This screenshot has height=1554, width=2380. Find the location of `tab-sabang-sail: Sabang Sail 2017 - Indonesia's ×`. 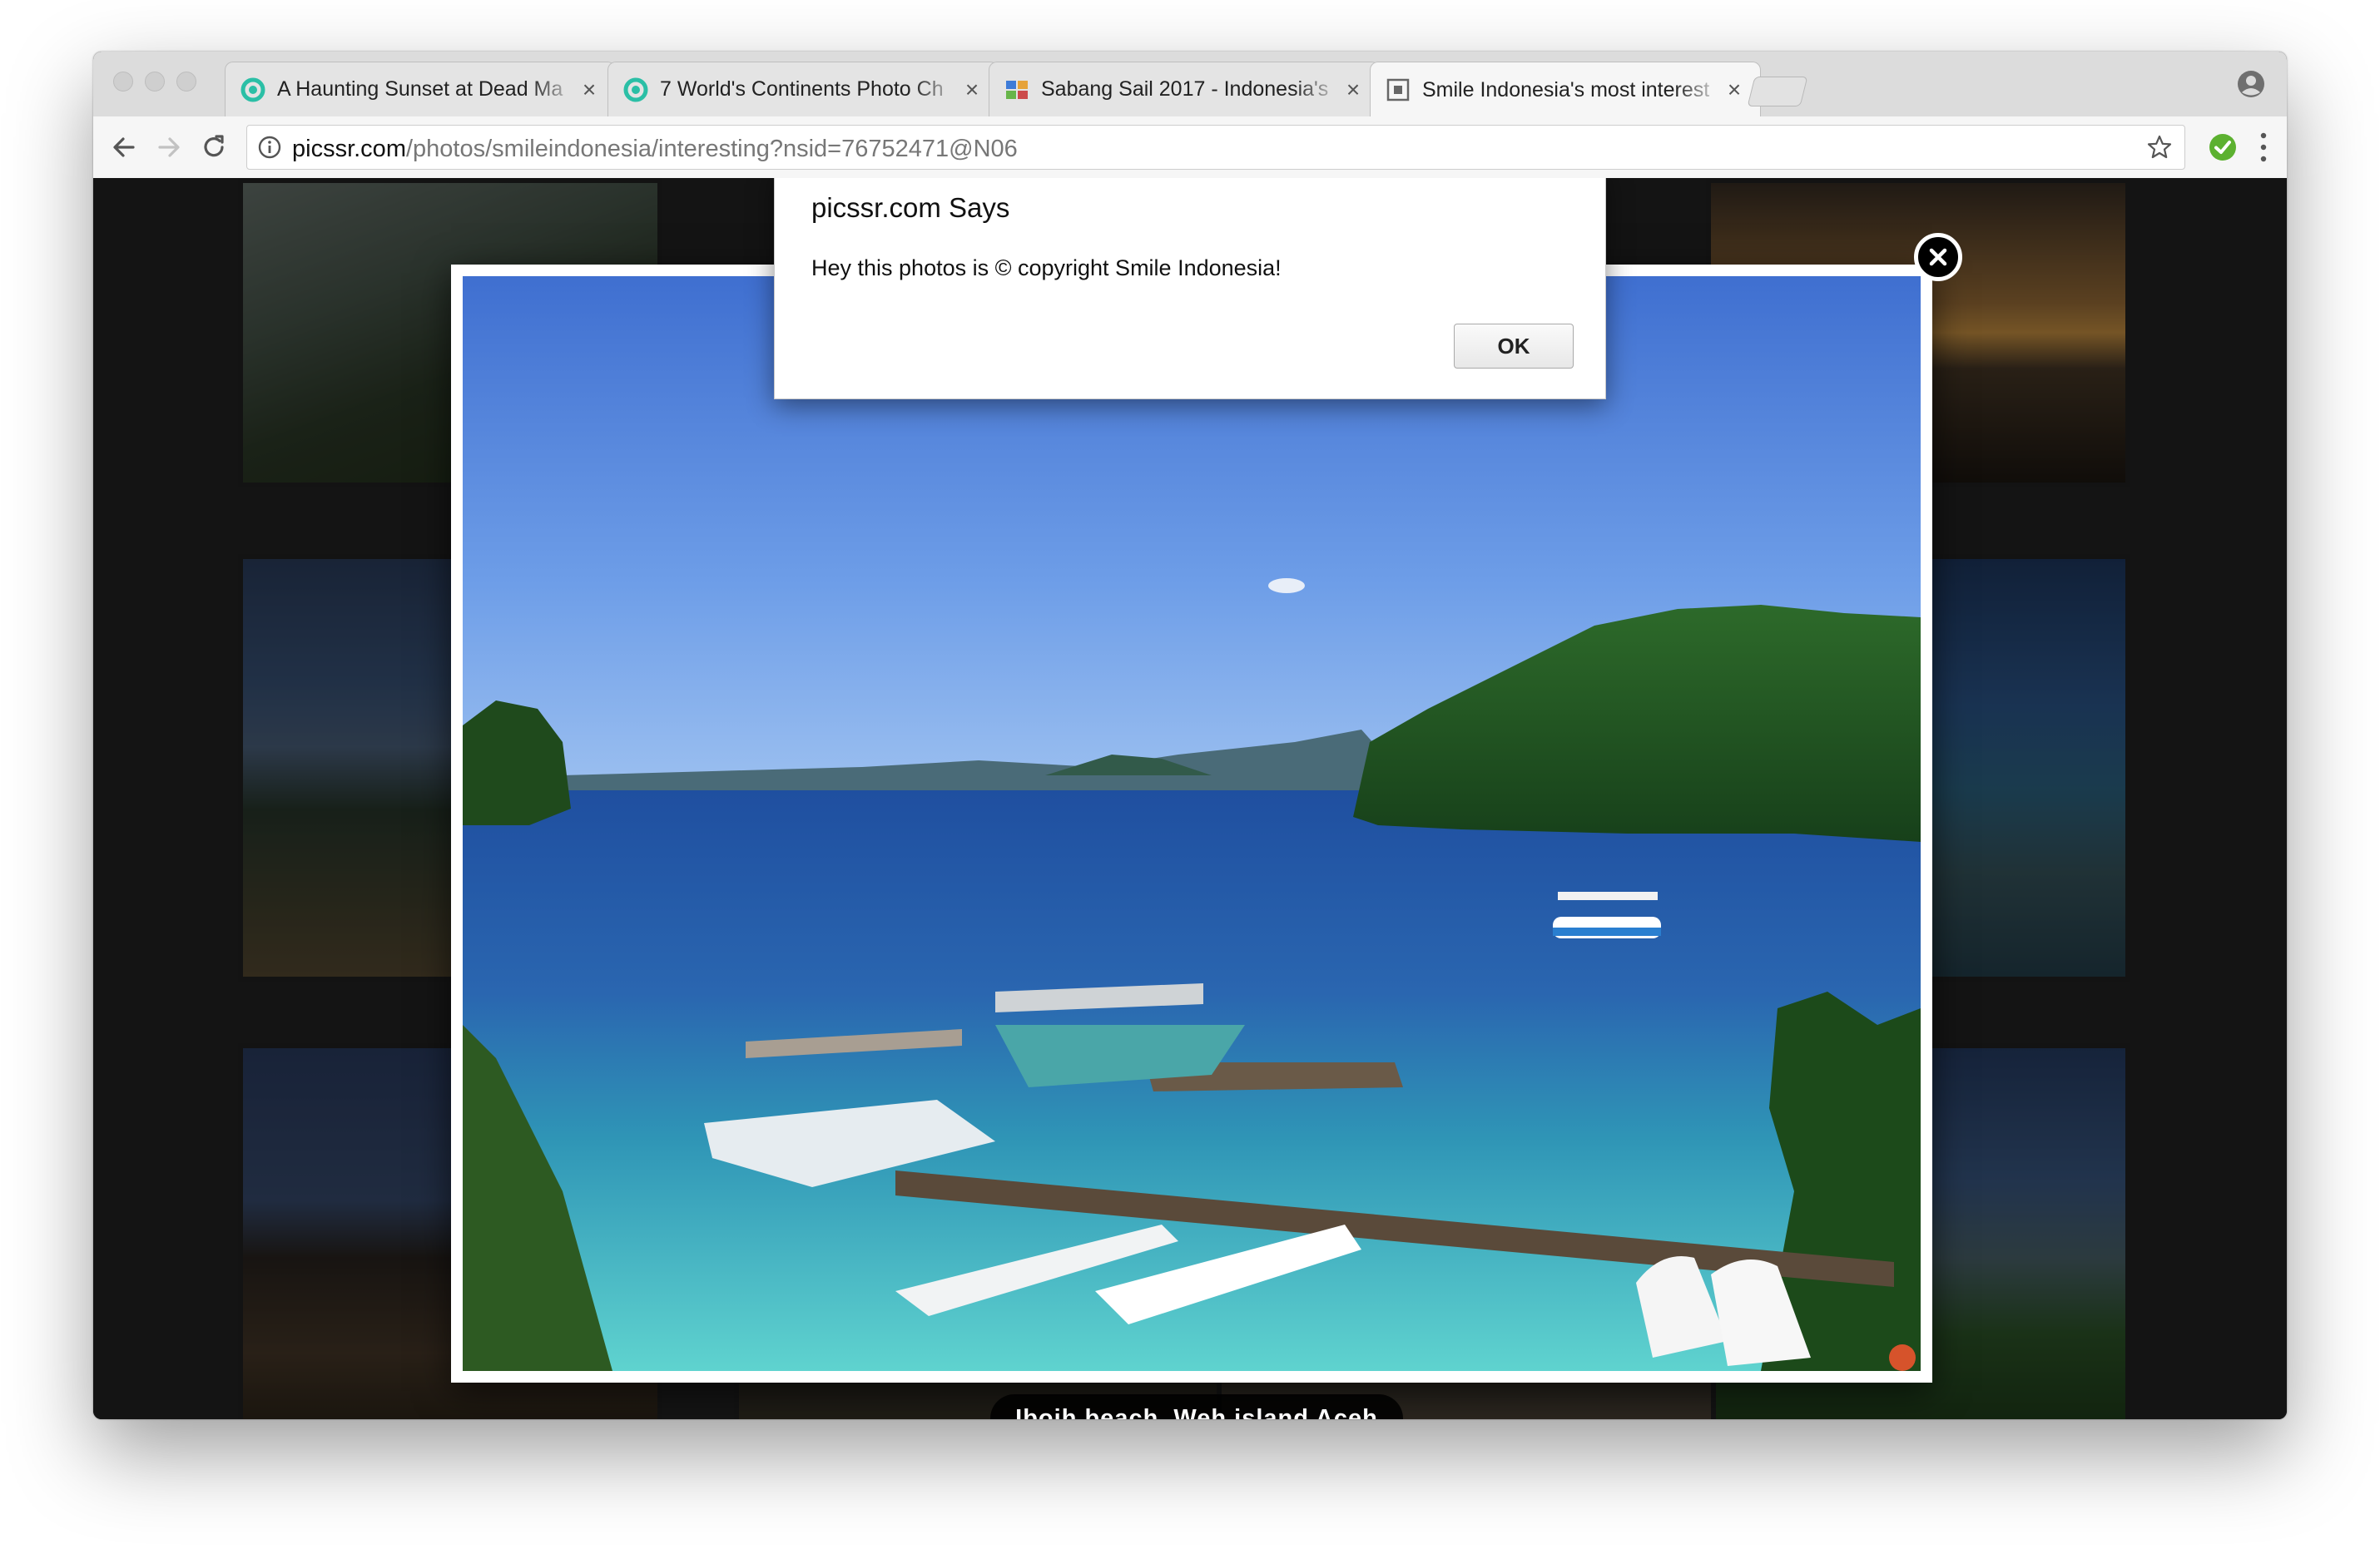

tab-sabang-sail: Sabang Sail 2017 - Indonesia's × is located at coordinates (1184, 89).